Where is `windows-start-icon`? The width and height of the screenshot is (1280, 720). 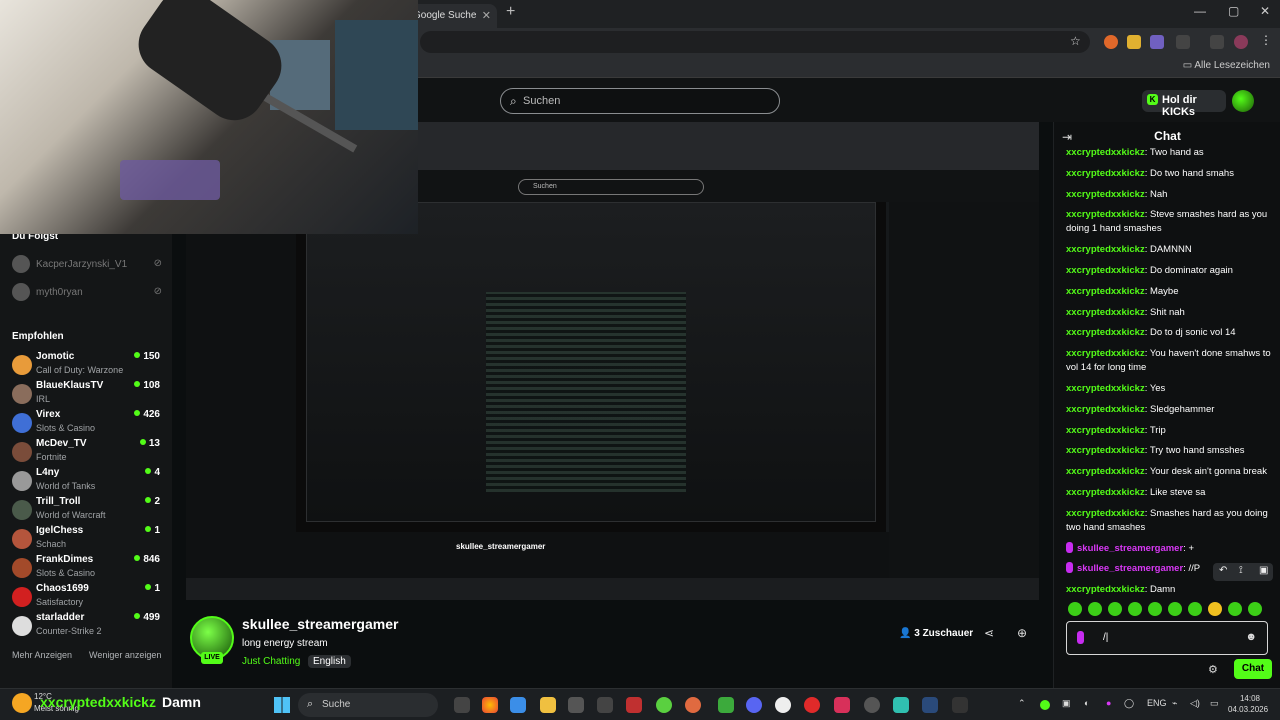
windows-start-icon is located at coordinates (282, 705).